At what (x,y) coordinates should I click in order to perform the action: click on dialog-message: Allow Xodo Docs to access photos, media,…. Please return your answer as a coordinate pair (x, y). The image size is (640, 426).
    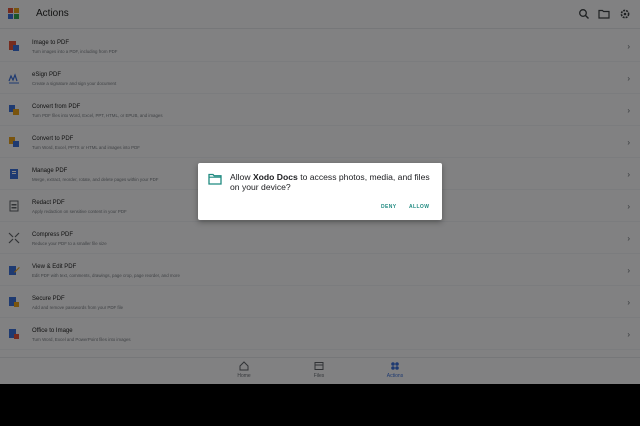
    Looking at the image, I should click on (333, 182).